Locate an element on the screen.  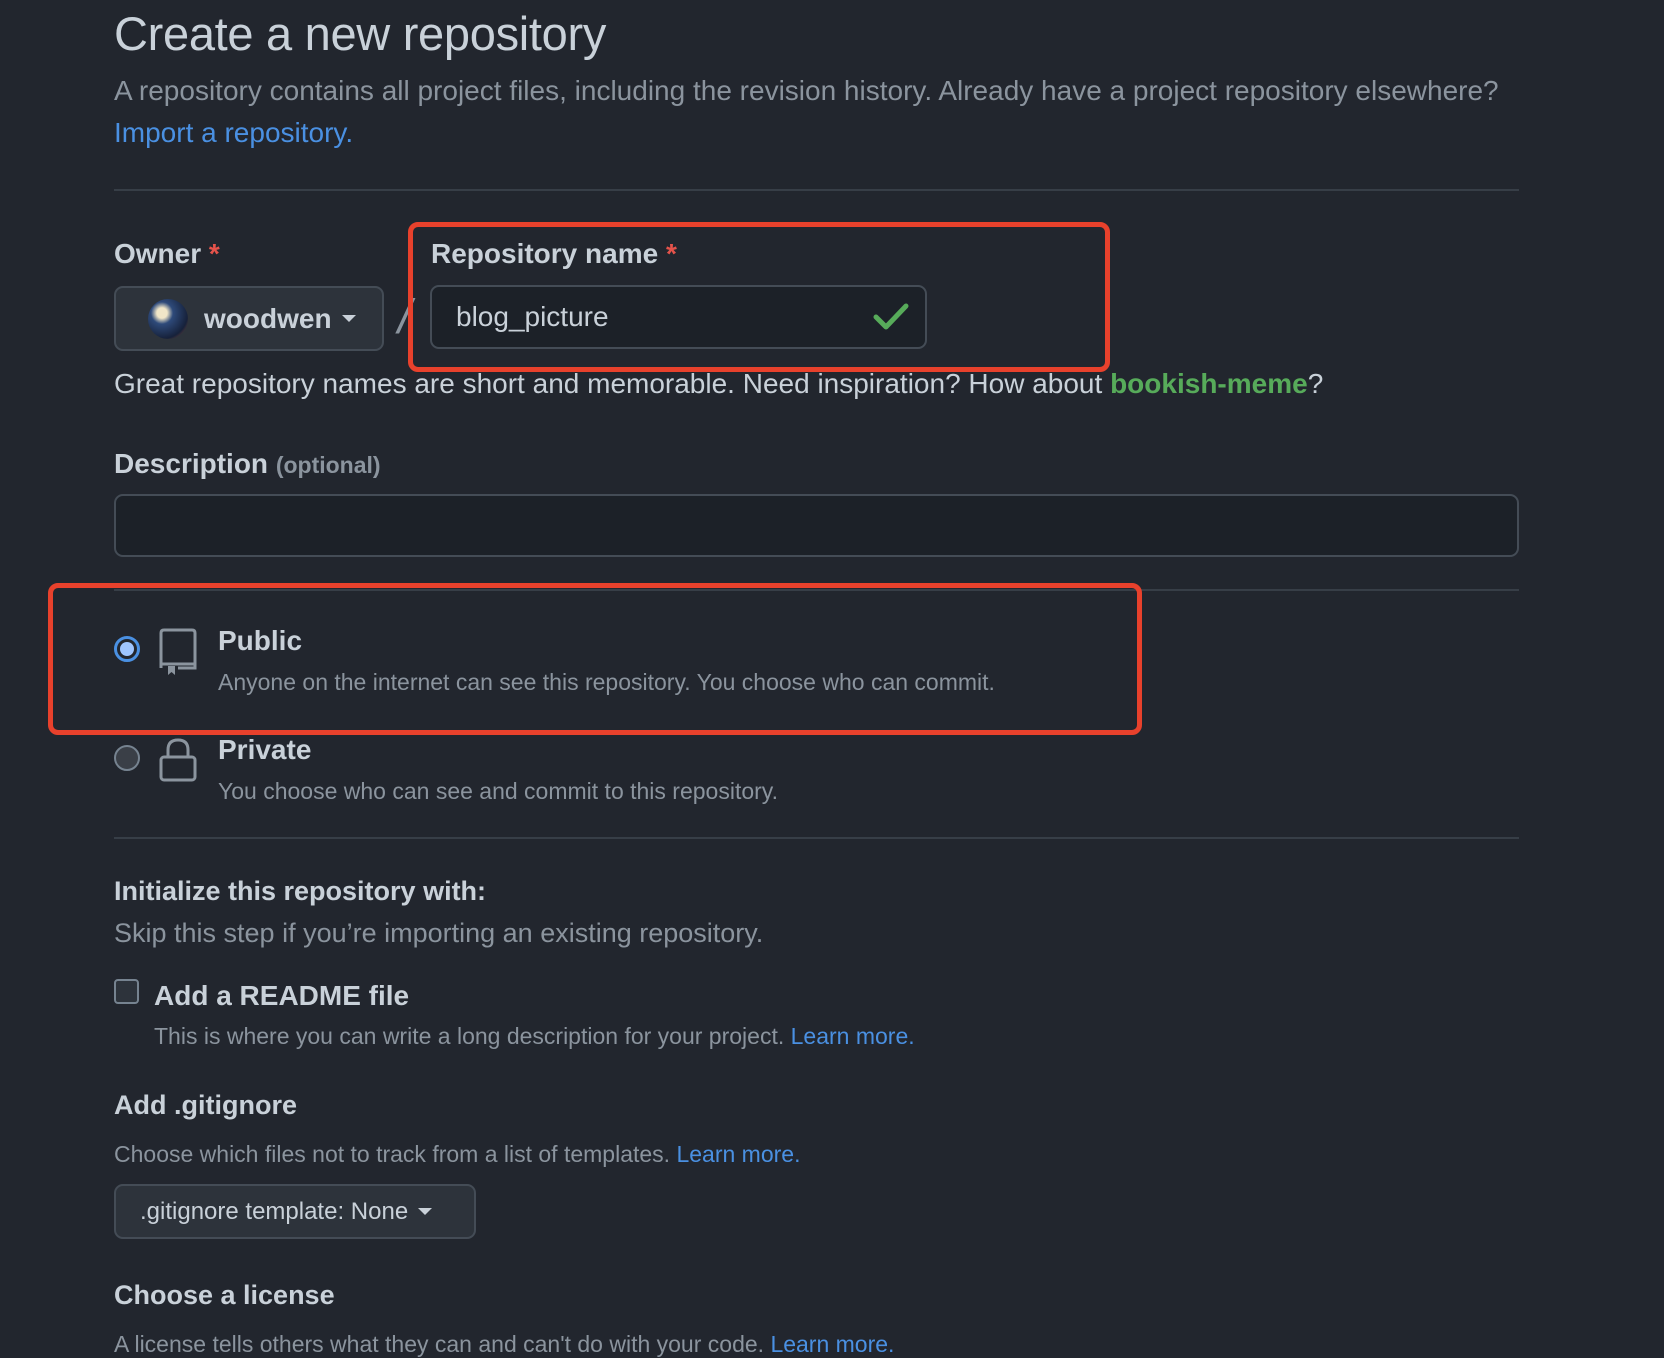
description-input is located at coordinates (816, 525).